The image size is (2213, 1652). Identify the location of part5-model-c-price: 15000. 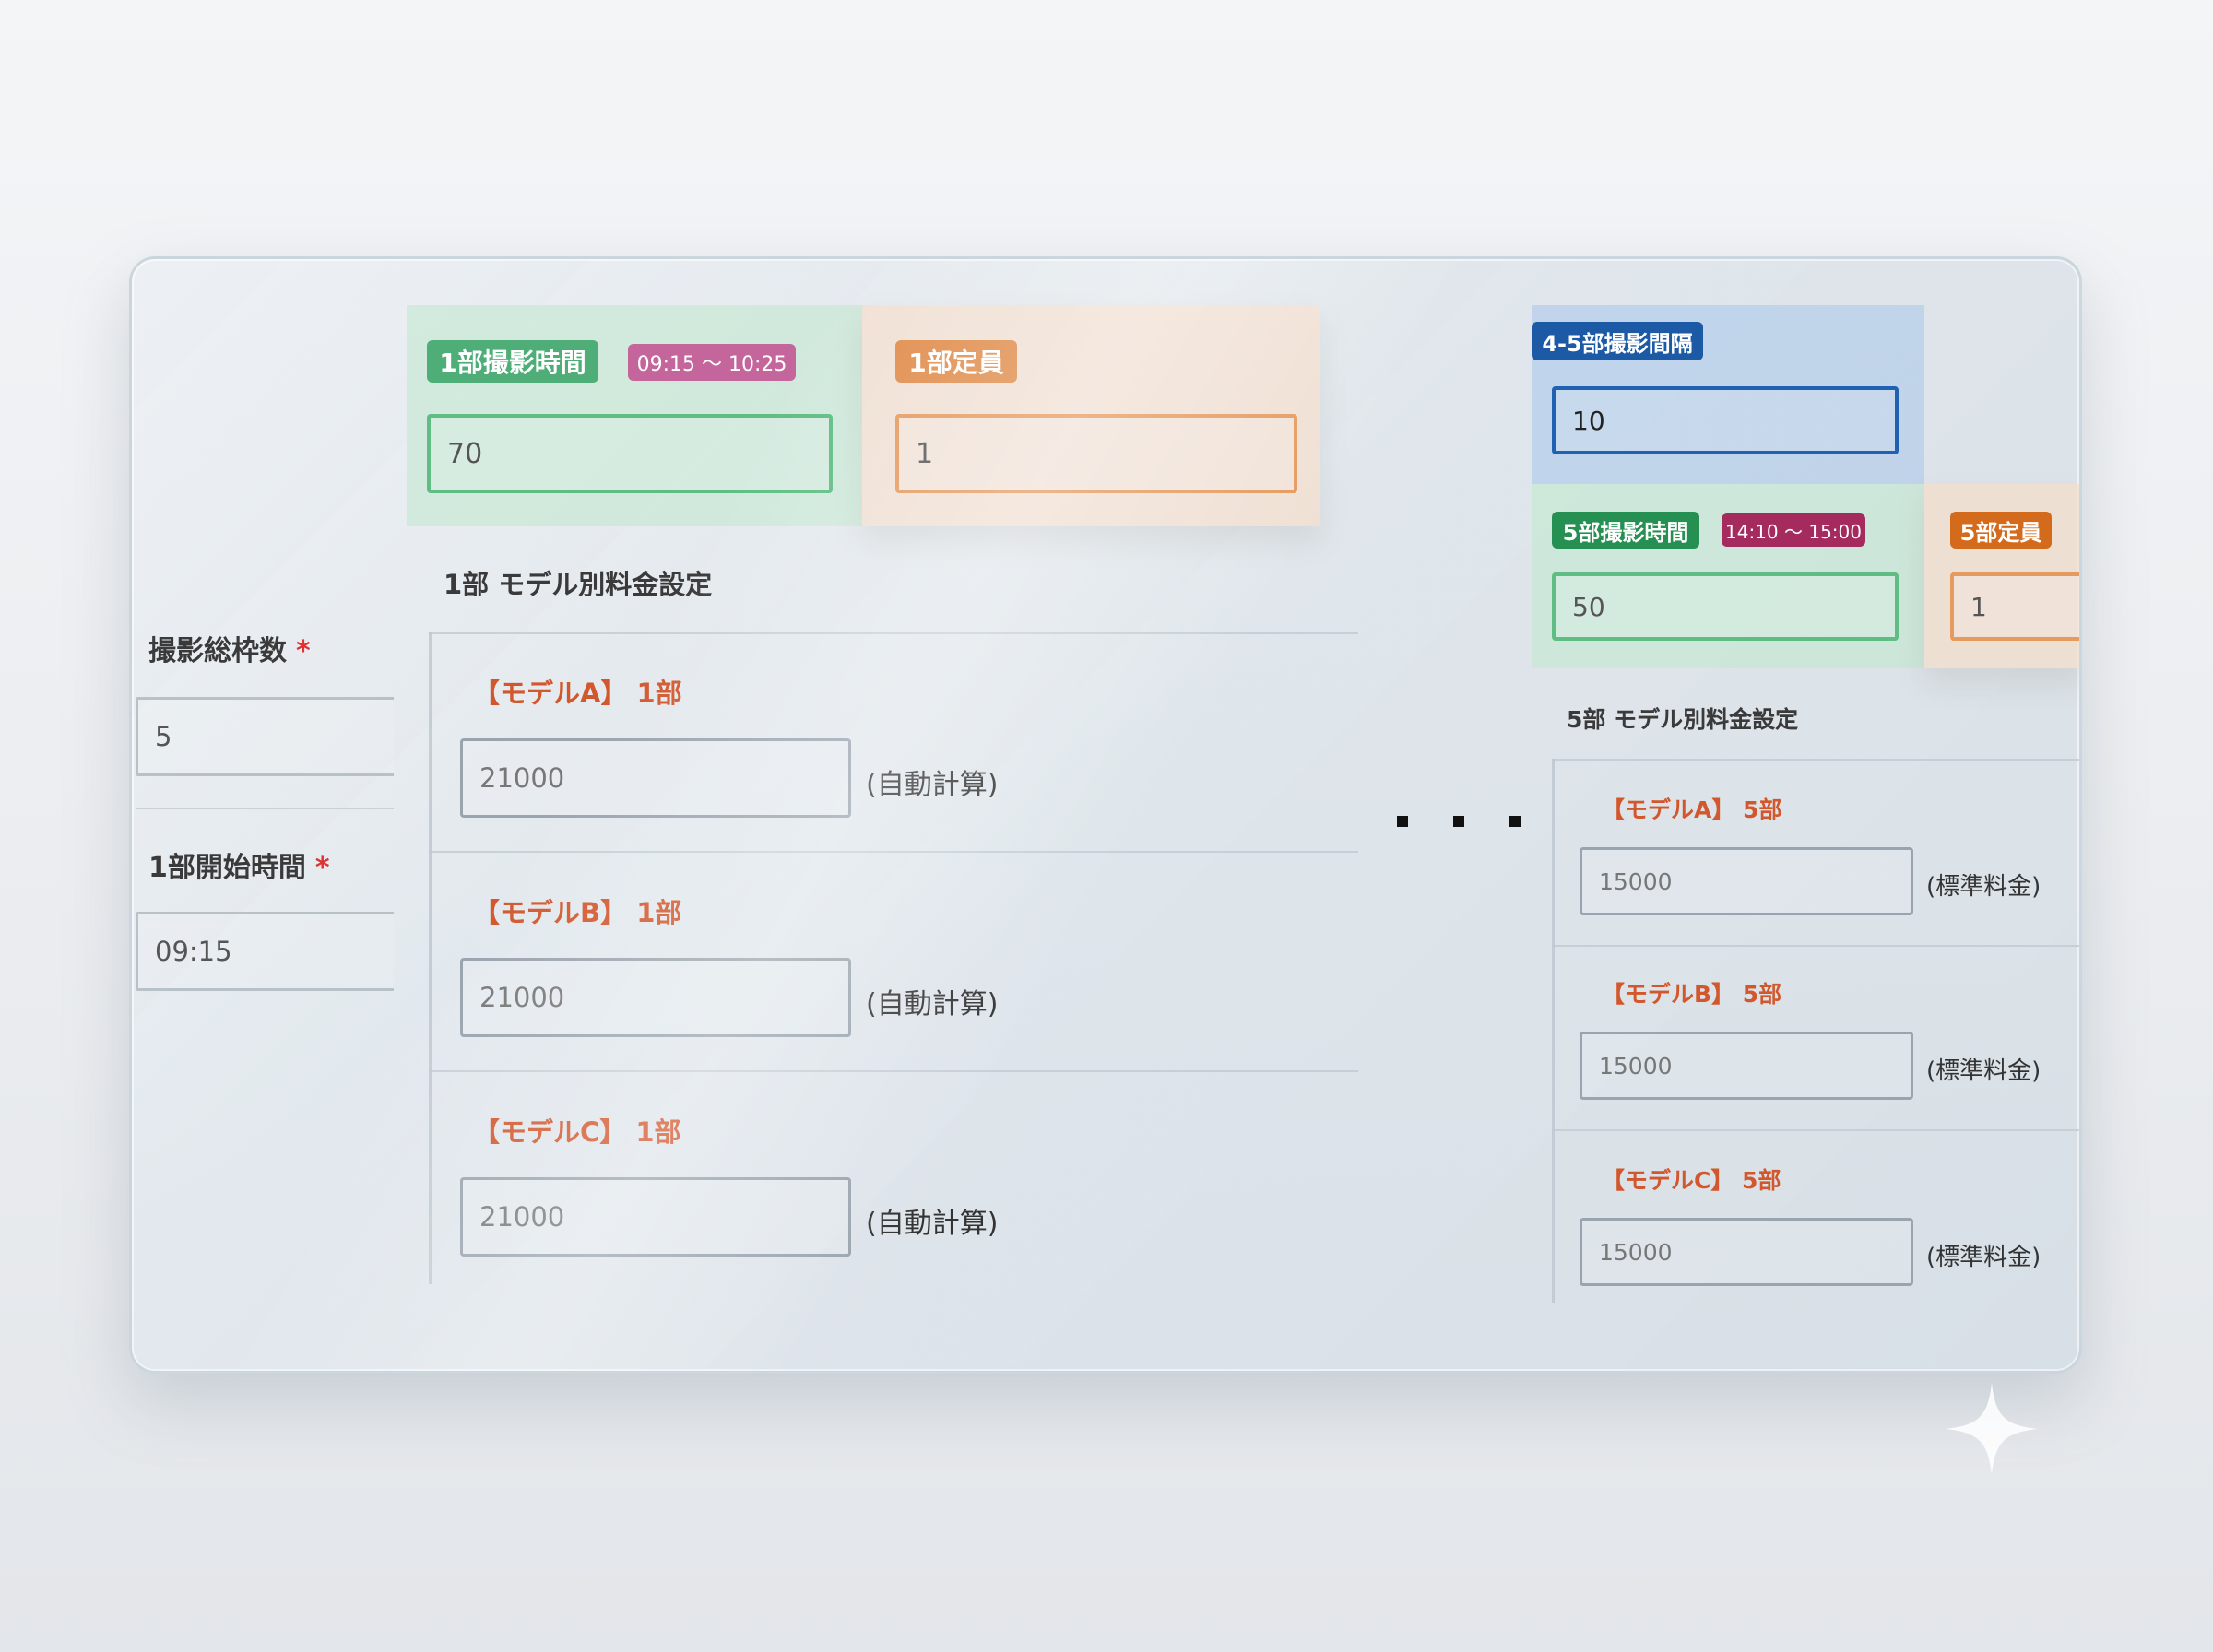
(1636, 1252).